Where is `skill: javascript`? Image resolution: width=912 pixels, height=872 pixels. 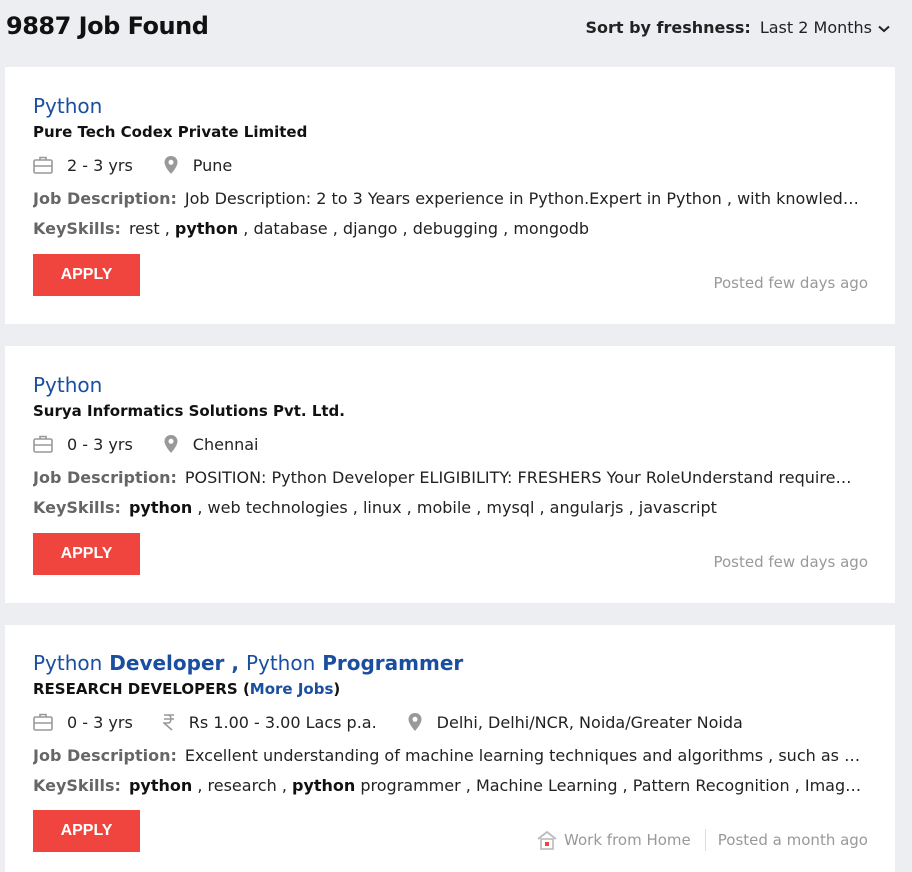 skill: javascript is located at coordinates (677, 507).